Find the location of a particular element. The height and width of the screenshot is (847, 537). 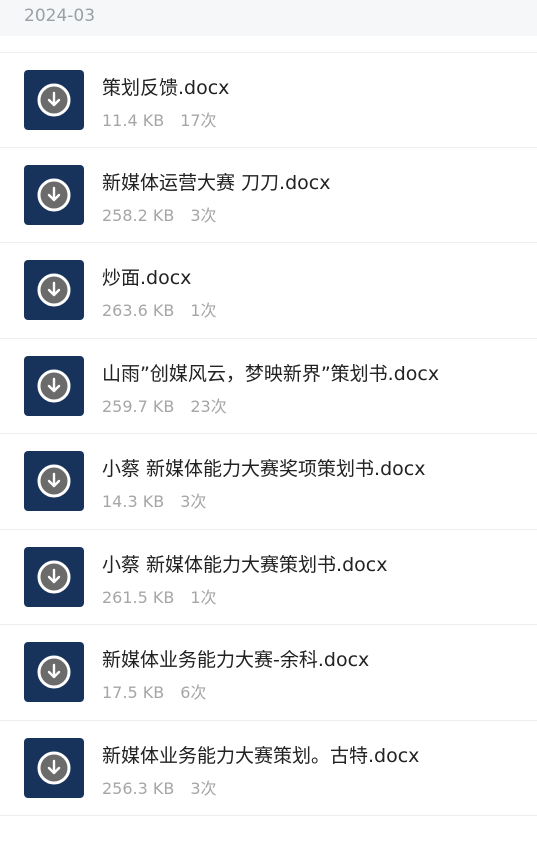

file-row: 新媒体运营大赛 刀刀.docx 258.2 KB 3次 is located at coordinates (268, 195).